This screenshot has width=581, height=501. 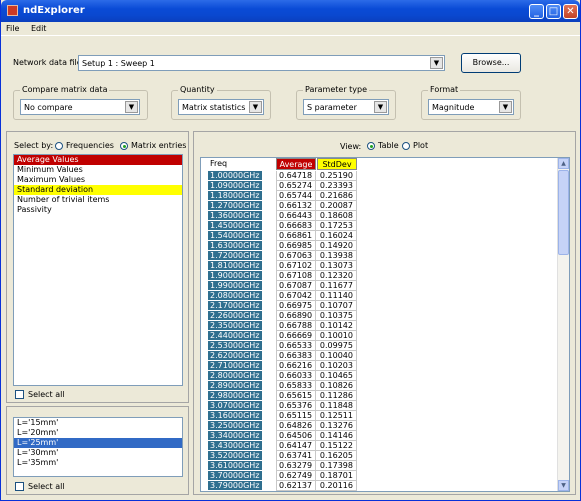 What do you see at coordinates (296, 446) in the screenshot?
I see `average-cell: 0.64147` at bounding box center [296, 446].